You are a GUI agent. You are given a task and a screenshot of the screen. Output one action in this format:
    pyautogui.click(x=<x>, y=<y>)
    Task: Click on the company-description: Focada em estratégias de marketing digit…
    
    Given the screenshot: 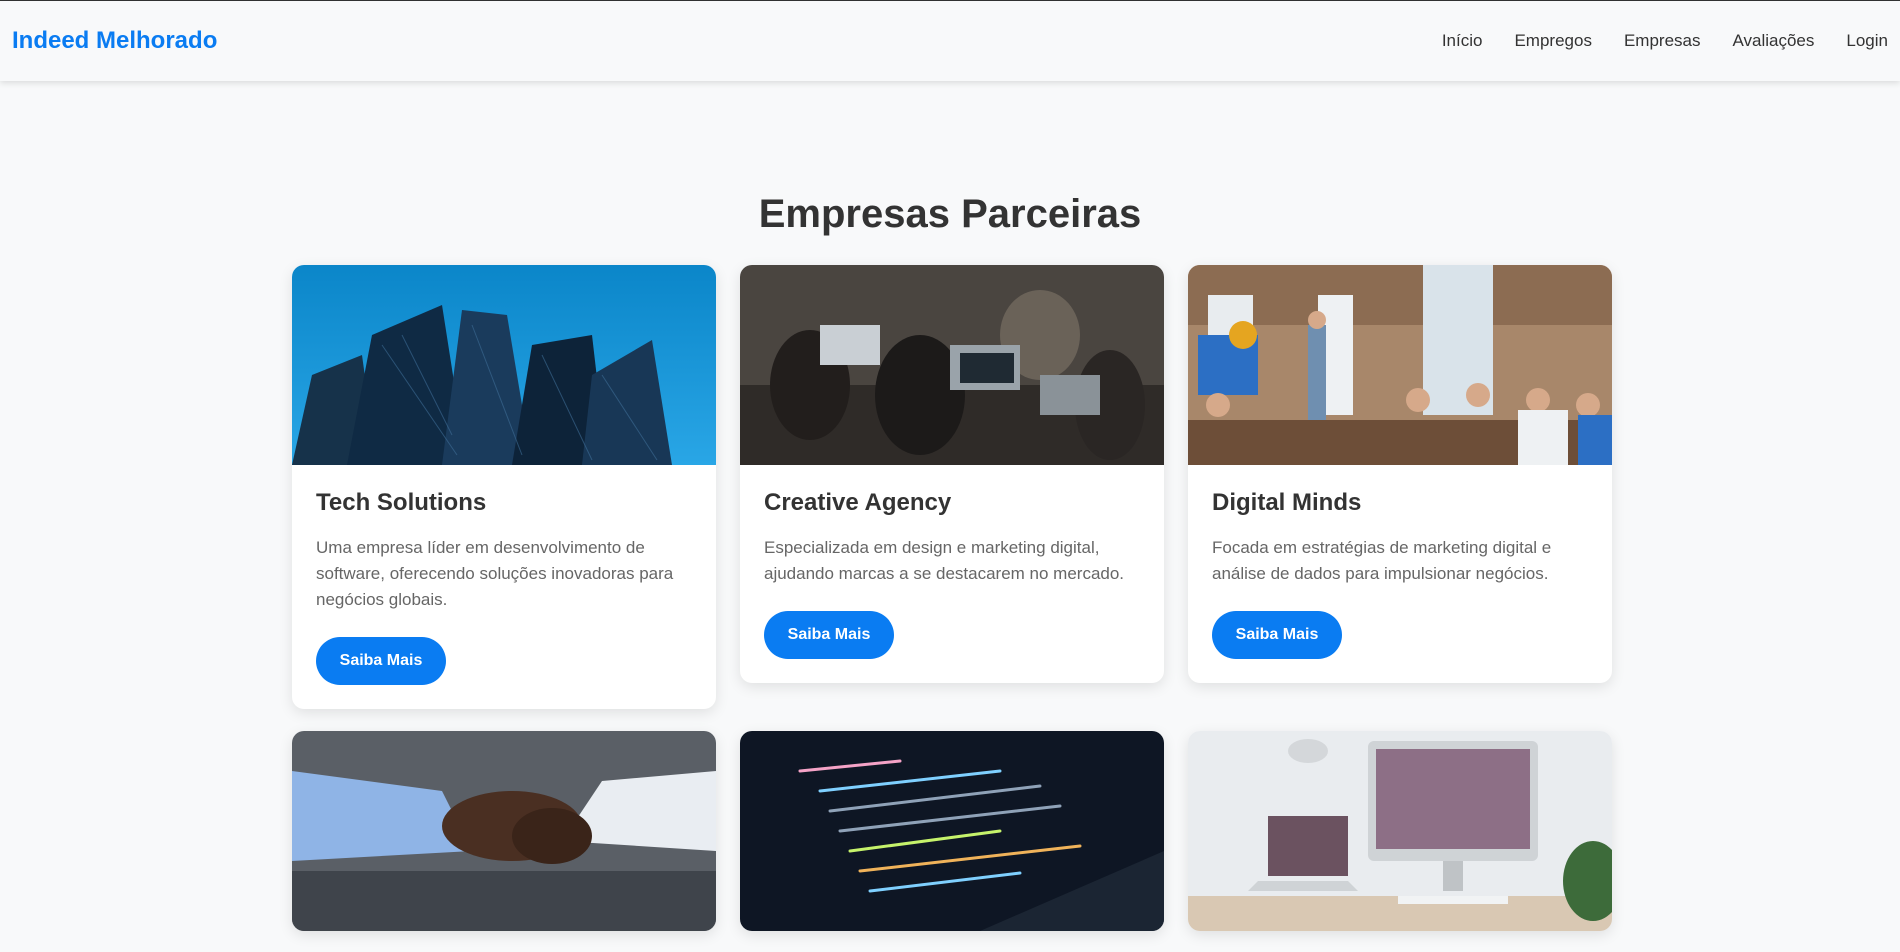 What is the action you would take?
    pyautogui.click(x=1382, y=560)
    